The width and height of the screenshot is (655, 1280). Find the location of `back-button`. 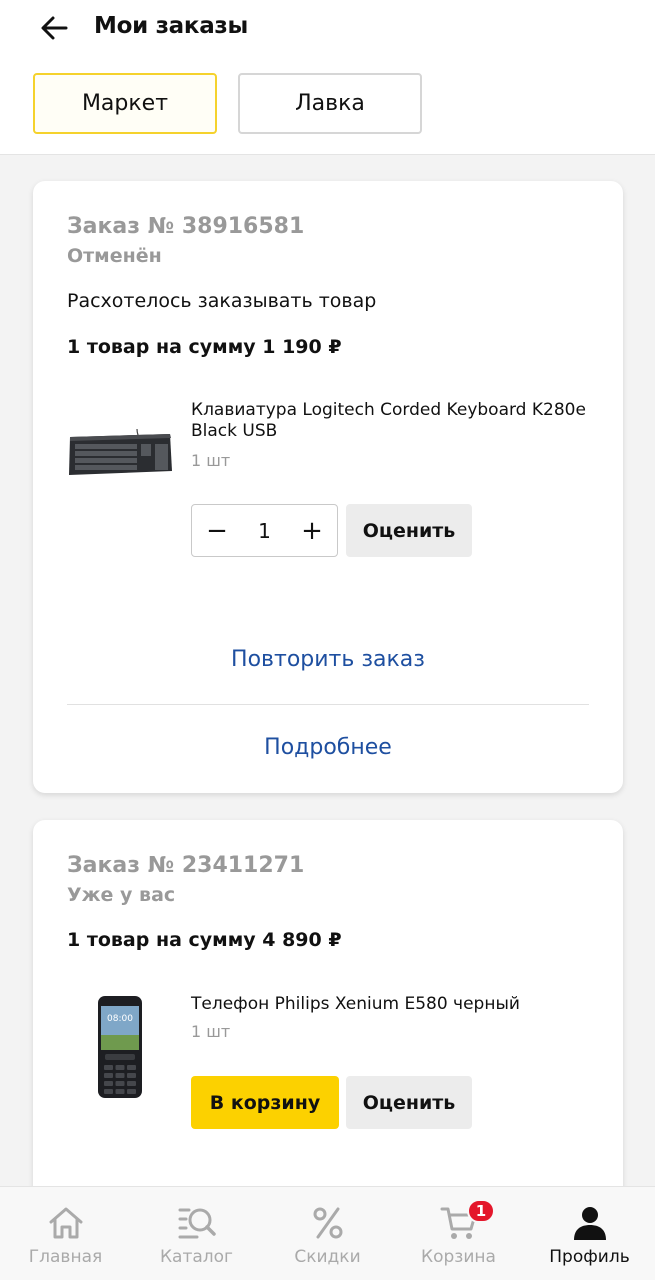

back-button is located at coordinates (54, 28).